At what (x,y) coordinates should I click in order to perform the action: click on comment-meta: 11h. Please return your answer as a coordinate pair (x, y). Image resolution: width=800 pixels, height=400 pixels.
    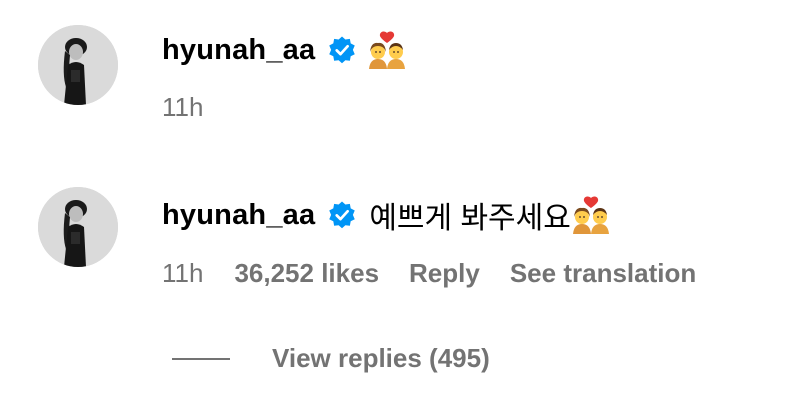
    Looking at the image, I should click on (182, 107).